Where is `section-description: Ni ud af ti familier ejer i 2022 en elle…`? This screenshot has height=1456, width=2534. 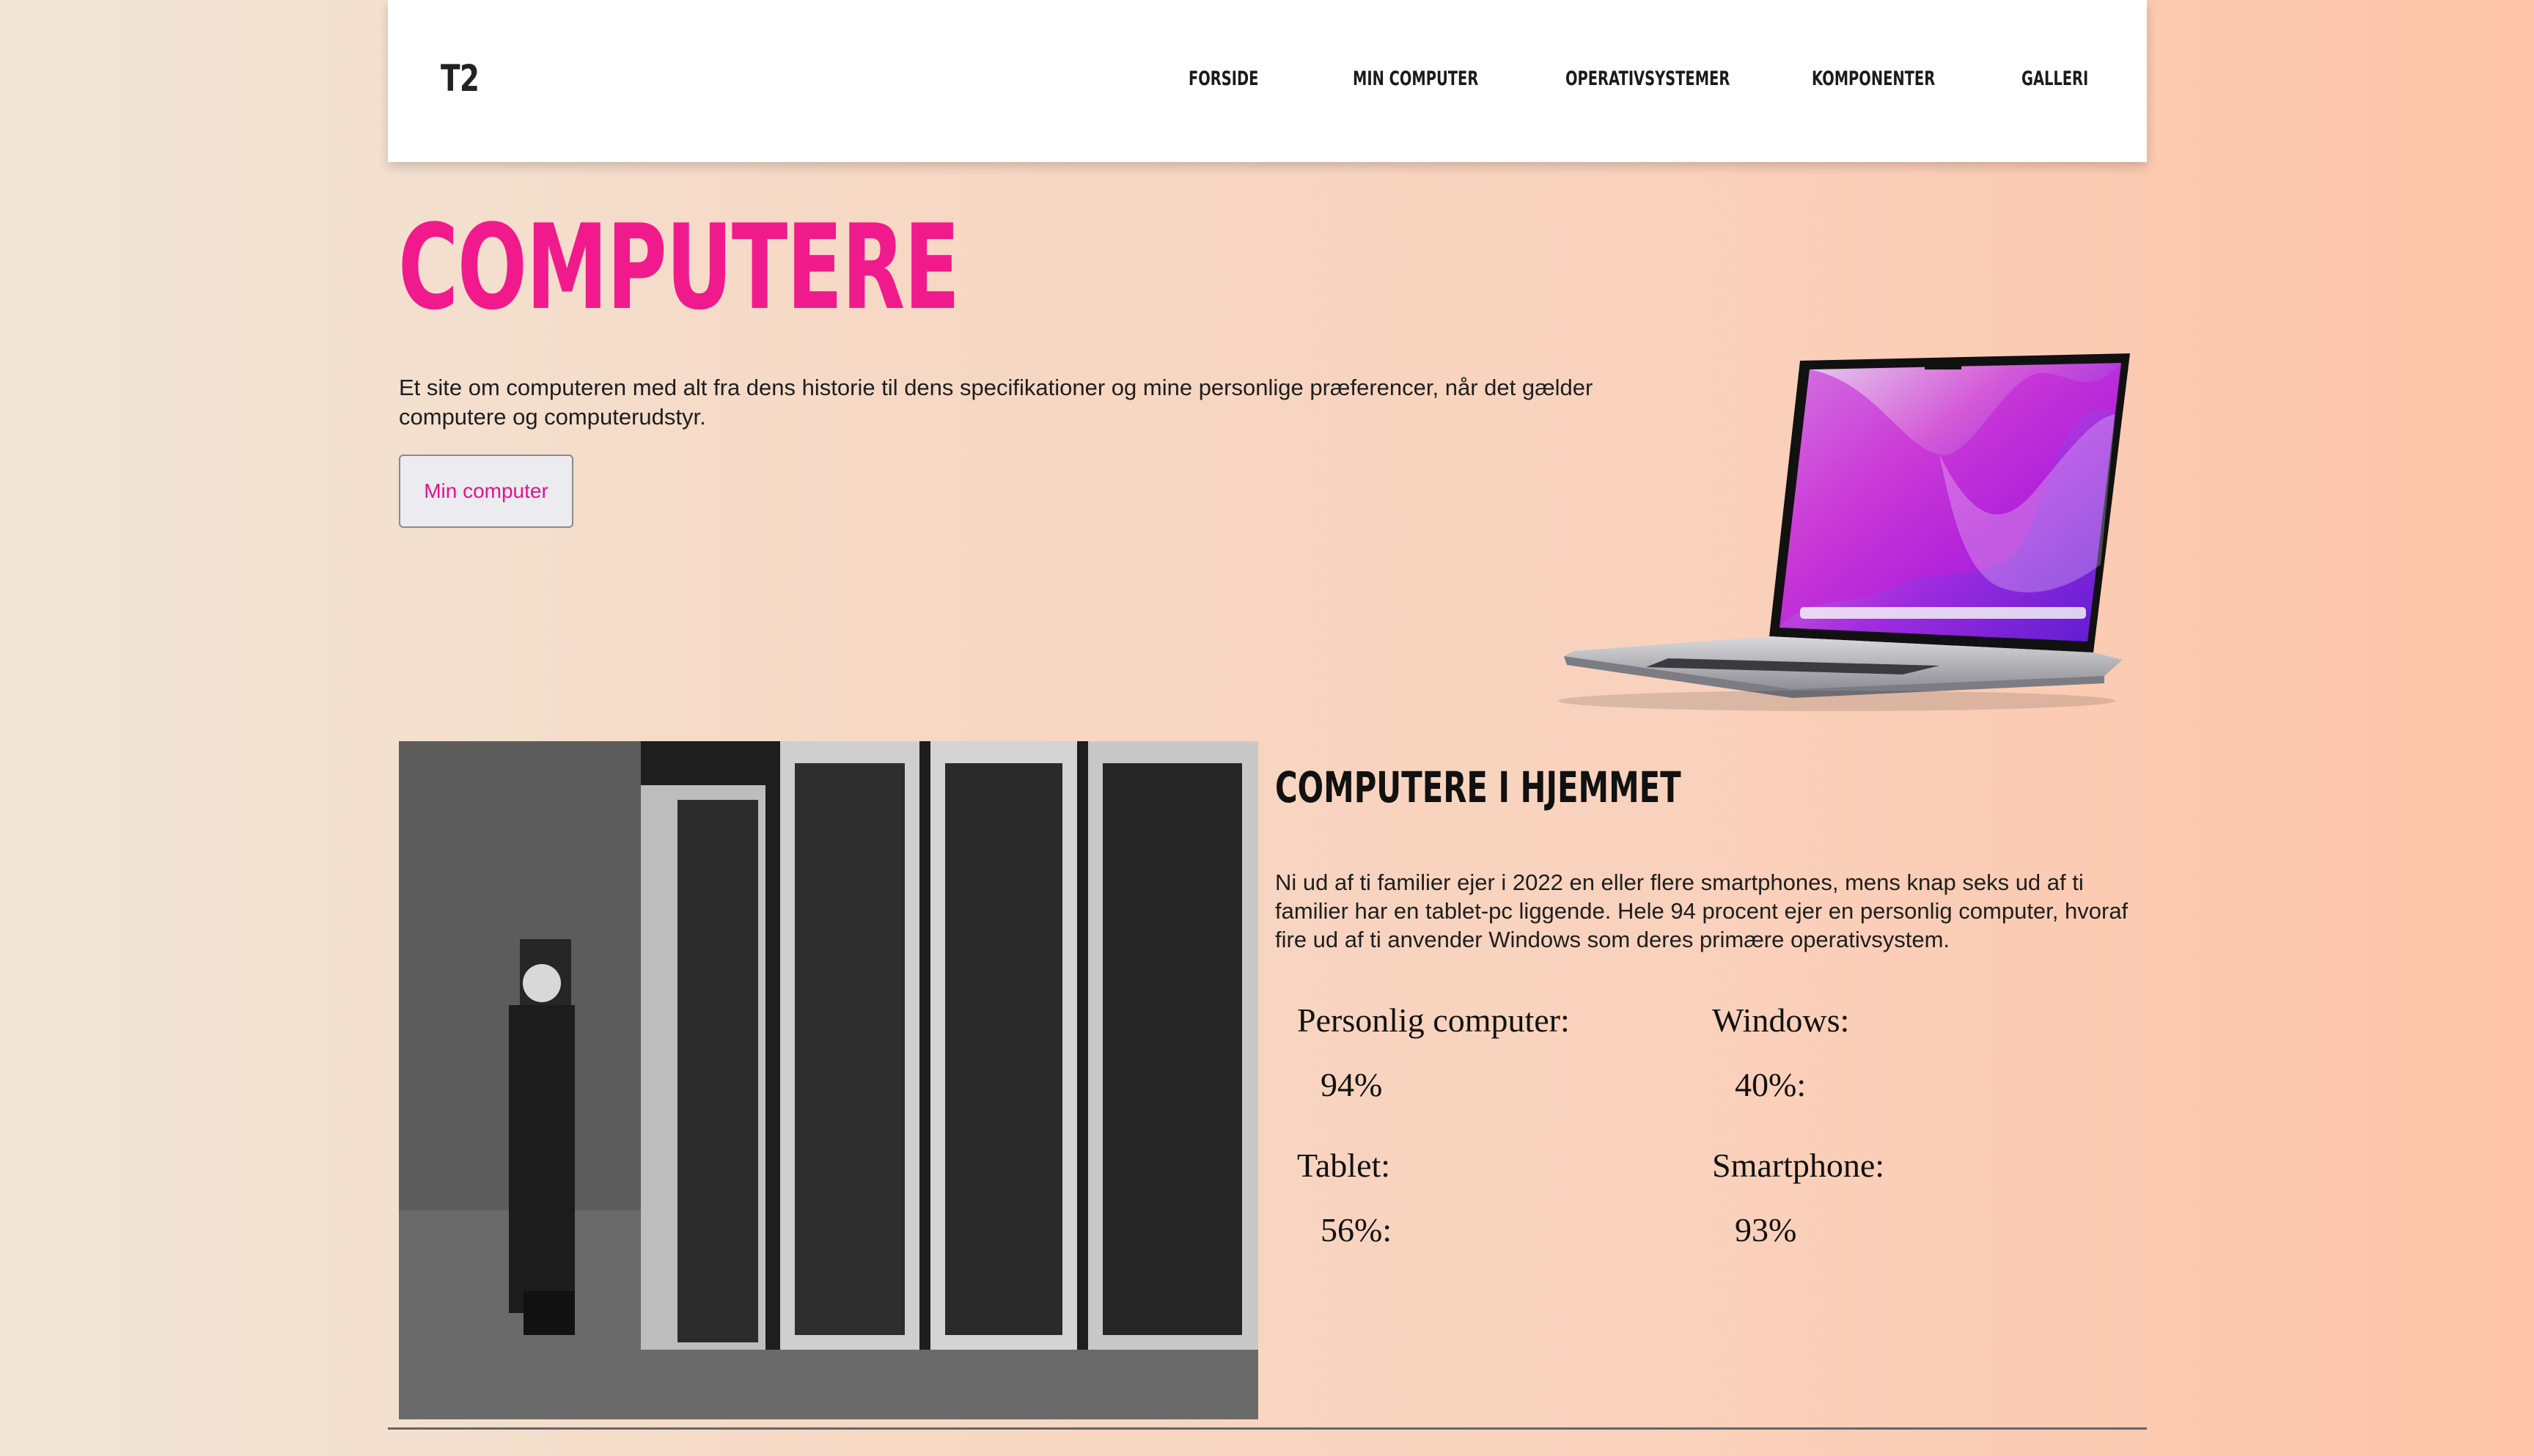
section-description: Ni ud af ti familier ejer i 2022 en elle… is located at coordinates (1702, 910).